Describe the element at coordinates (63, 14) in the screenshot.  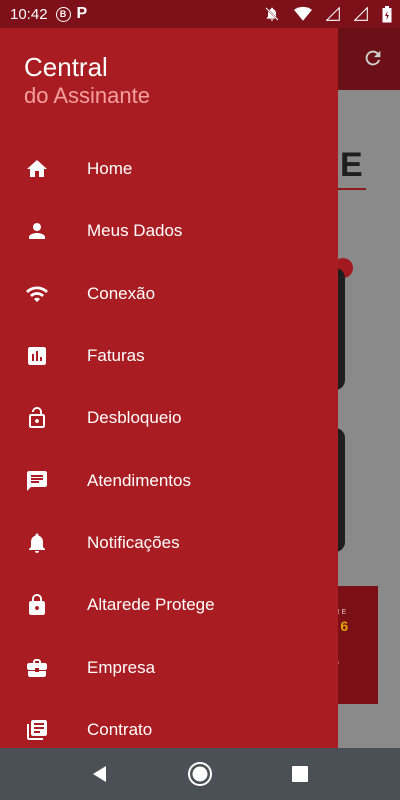
I see `b-notification-icon: B` at that location.